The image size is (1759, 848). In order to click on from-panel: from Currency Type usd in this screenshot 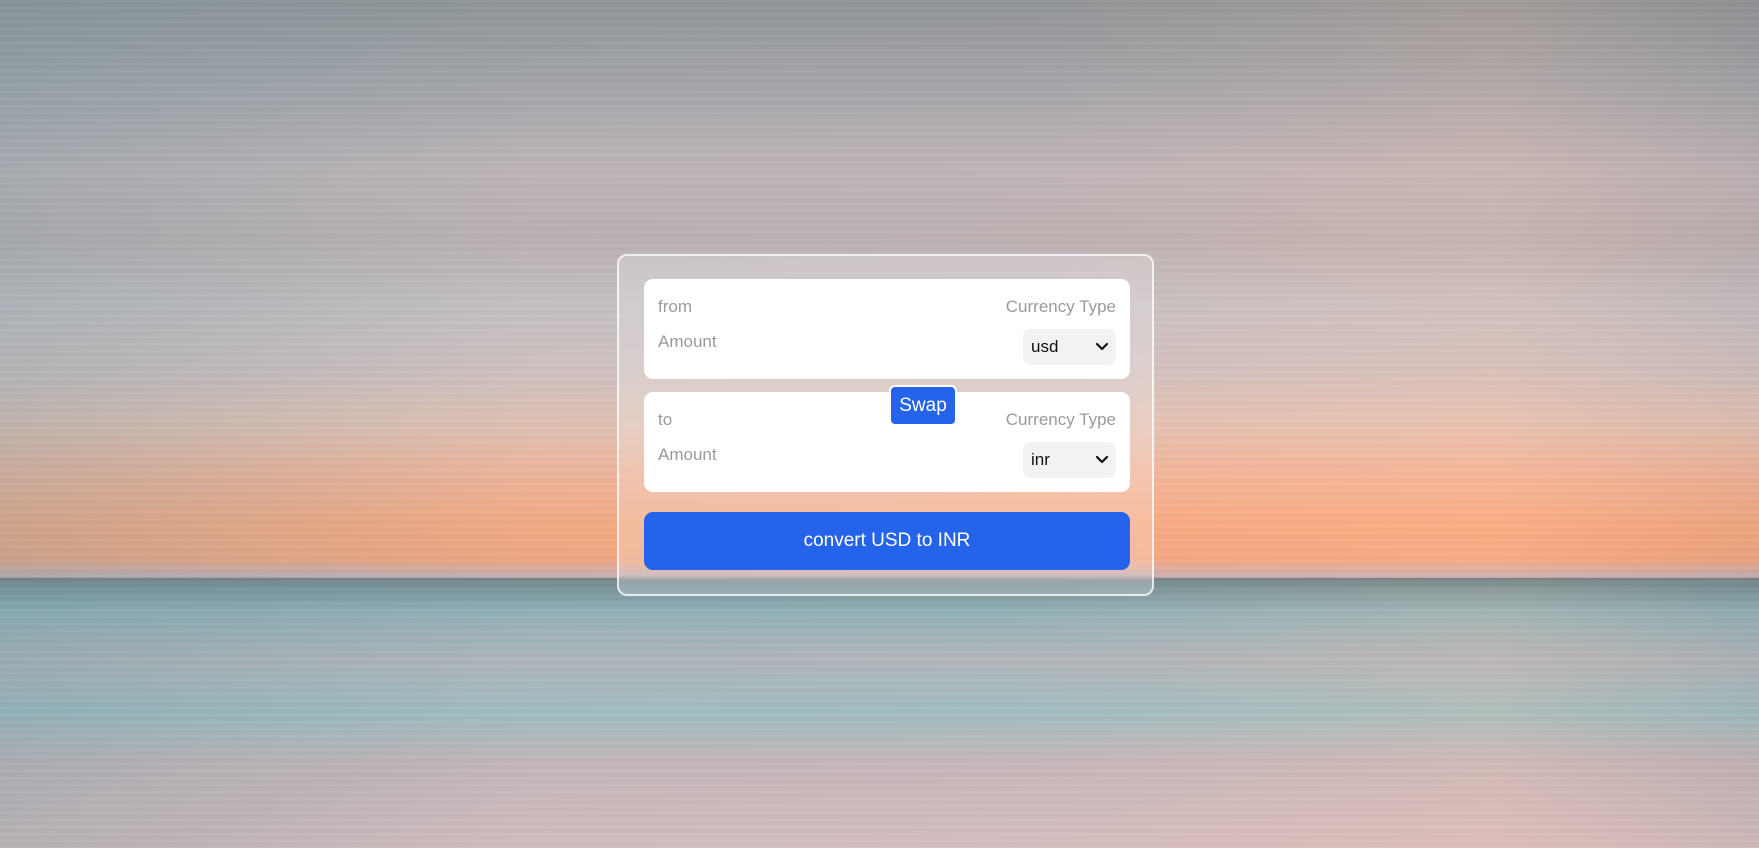, I will do `click(887, 329)`.